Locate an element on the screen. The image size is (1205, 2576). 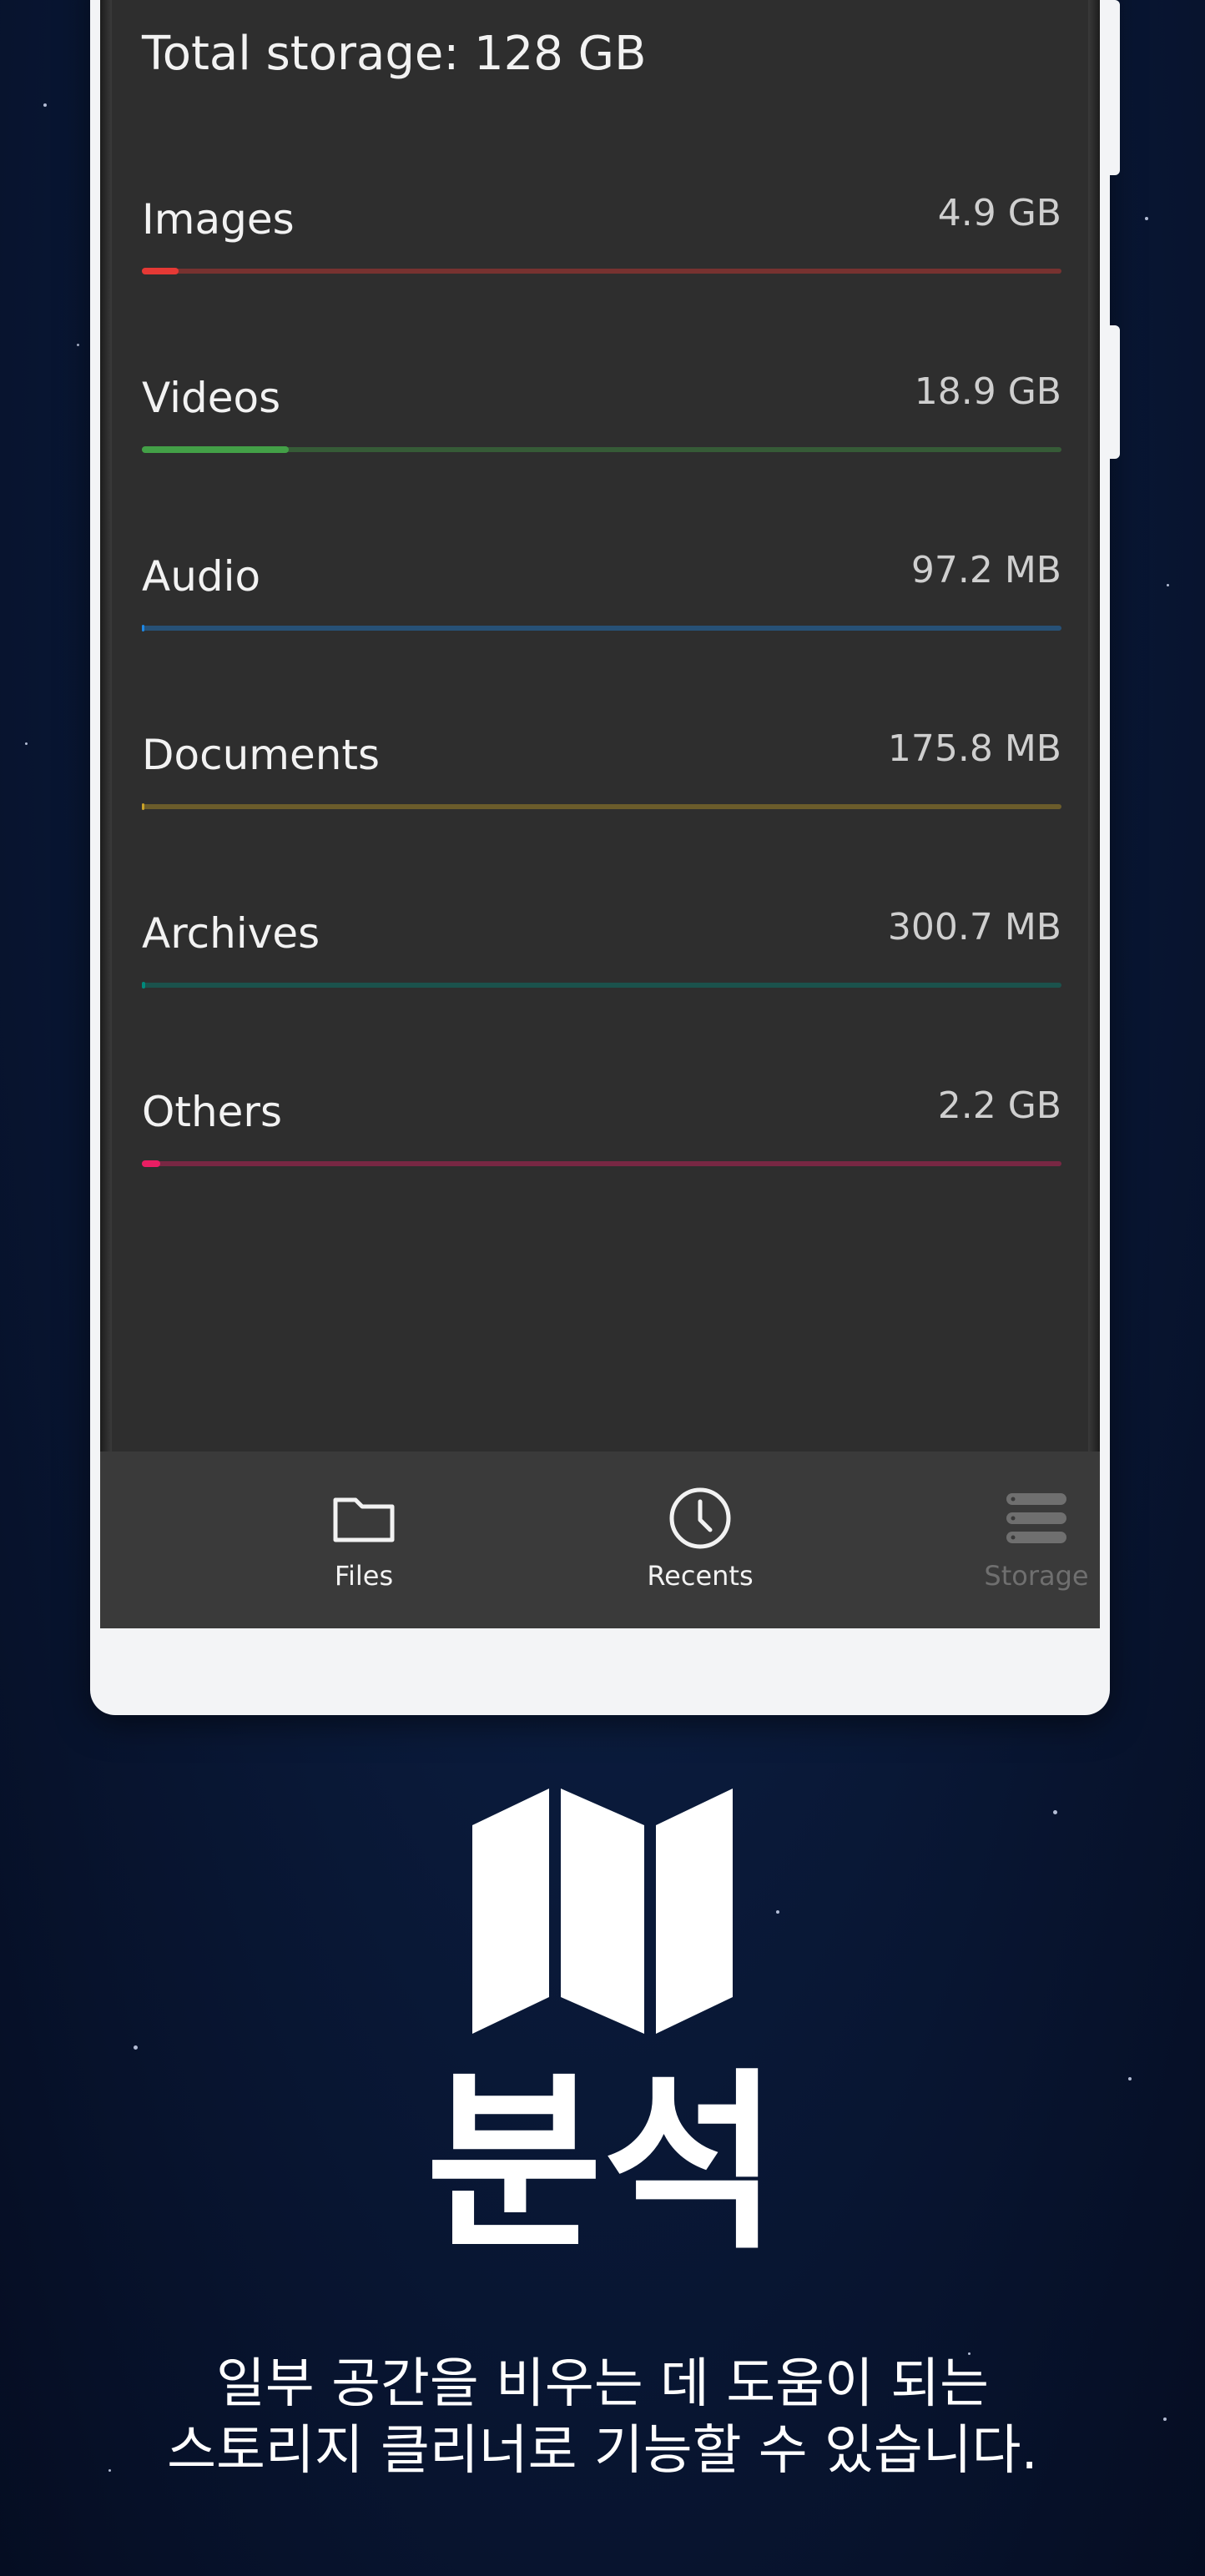
category-name: Audio is located at coordinates (201, 576).